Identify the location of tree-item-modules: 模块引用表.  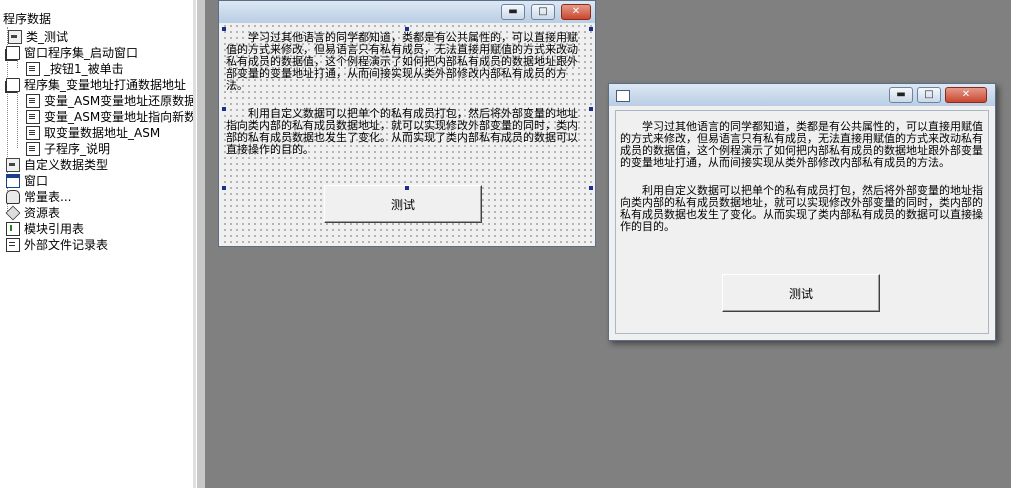
(45, 229).